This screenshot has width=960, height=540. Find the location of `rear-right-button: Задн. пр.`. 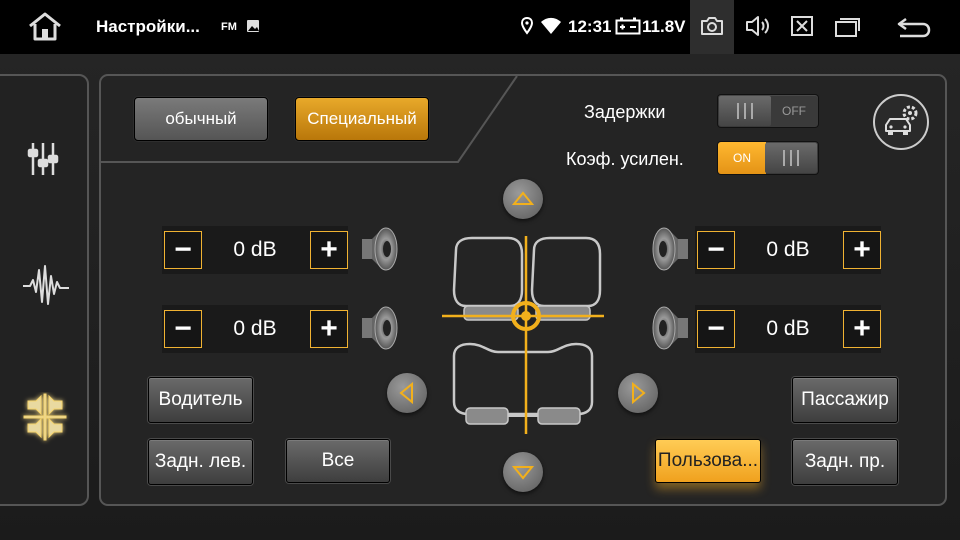

rear-right-button: Задн. пр. is located at coordinates (845, 462).